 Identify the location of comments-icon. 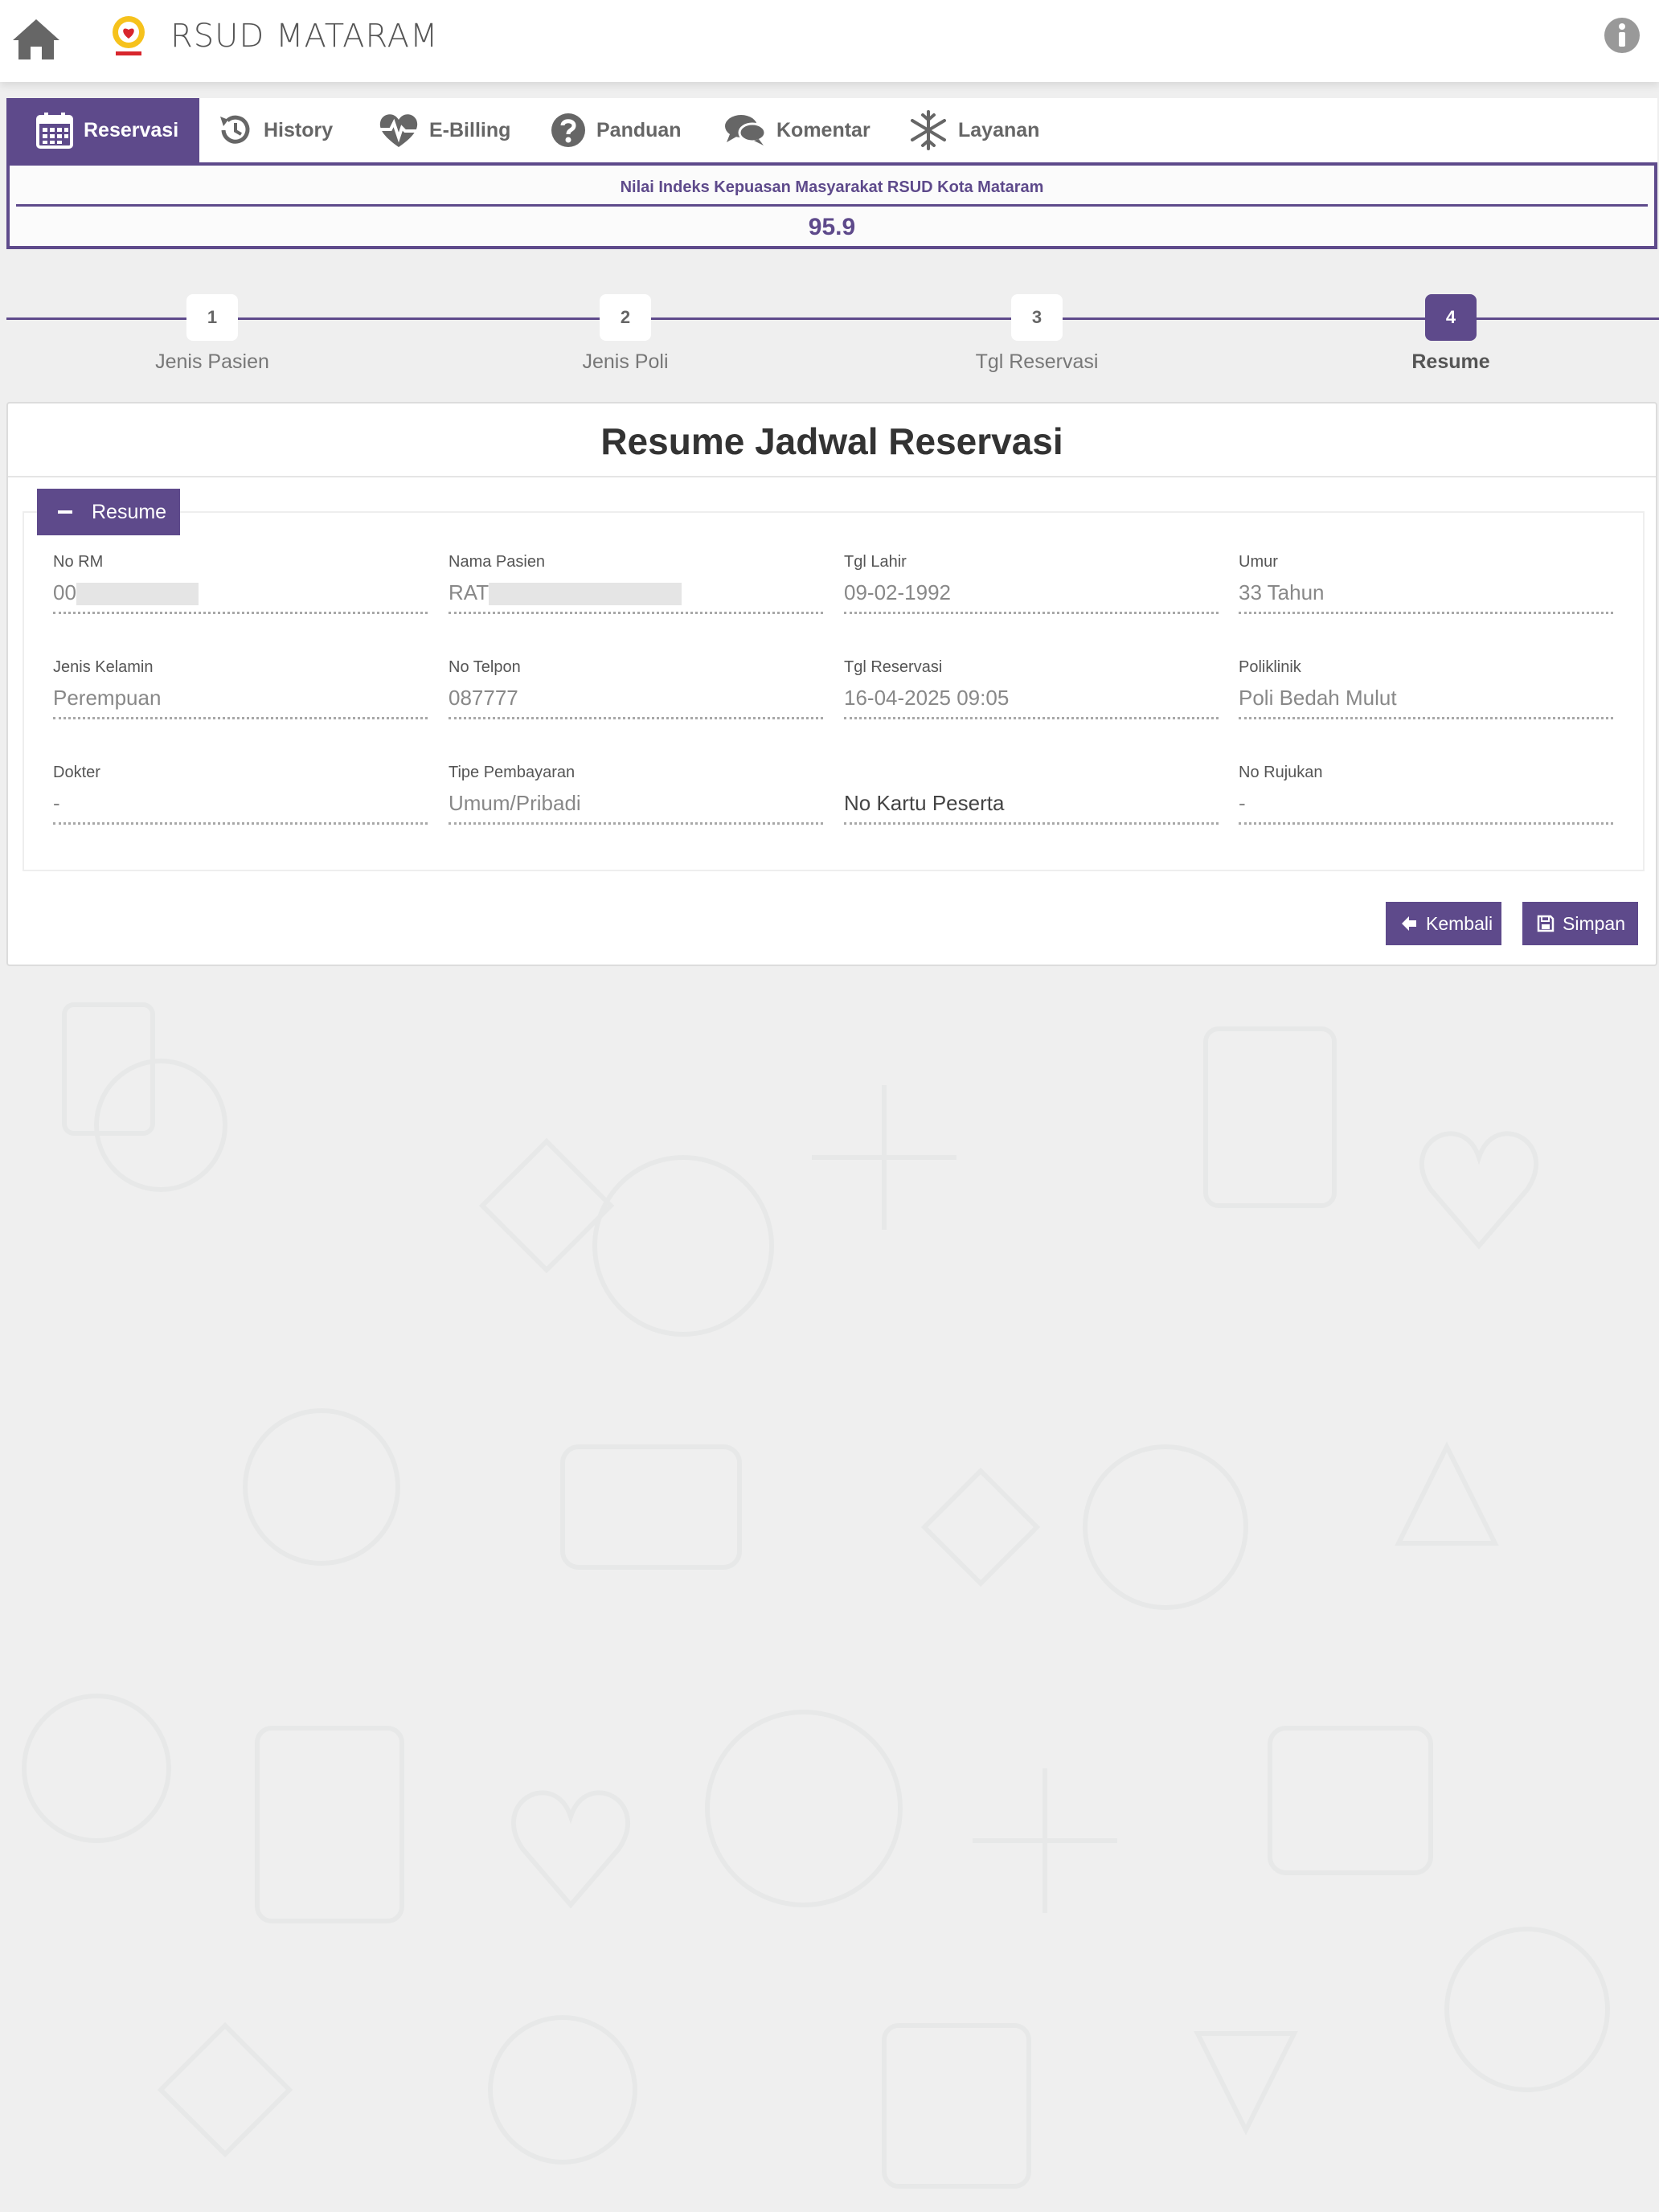
(746, 130).